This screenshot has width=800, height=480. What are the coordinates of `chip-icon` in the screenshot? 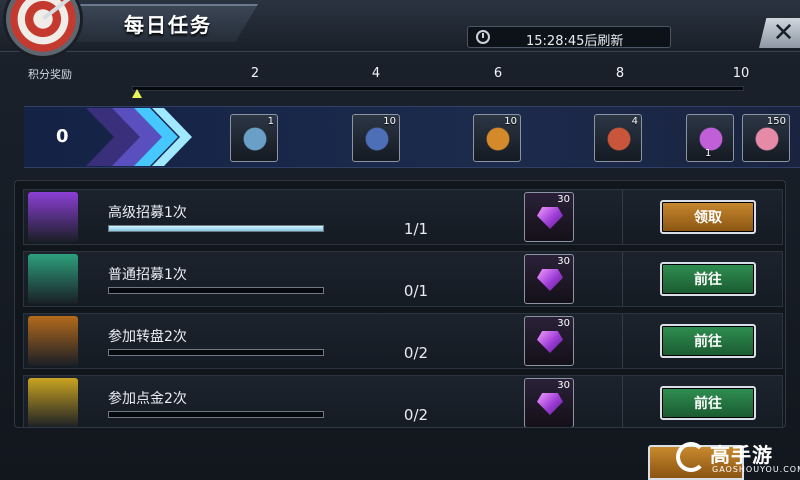 It's located at (255, 139).